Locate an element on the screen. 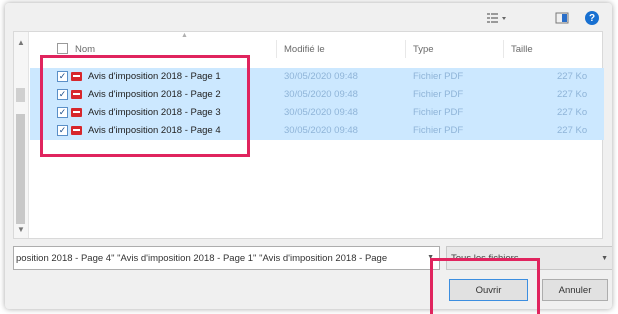 The height and width of the screenshot is (314, 618). scroll-track-mark is located at coordinates (20, 95).